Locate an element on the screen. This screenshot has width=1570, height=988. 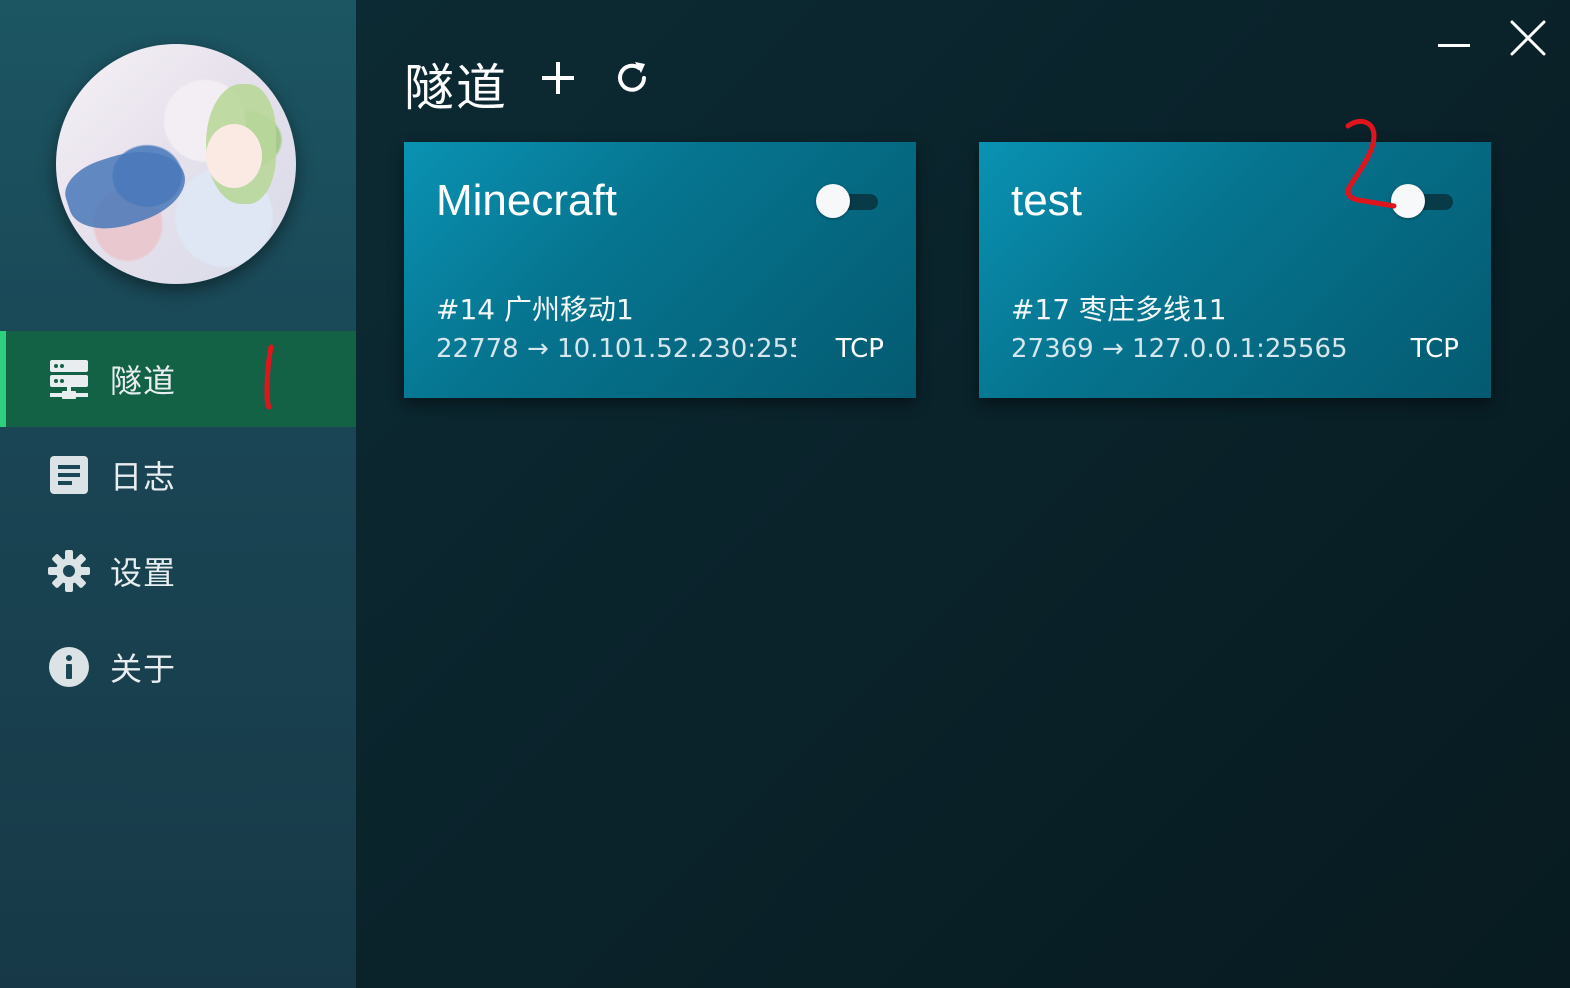
tunnel-node: #17 枣庄多线11 is located at coordinates (1119, 309).